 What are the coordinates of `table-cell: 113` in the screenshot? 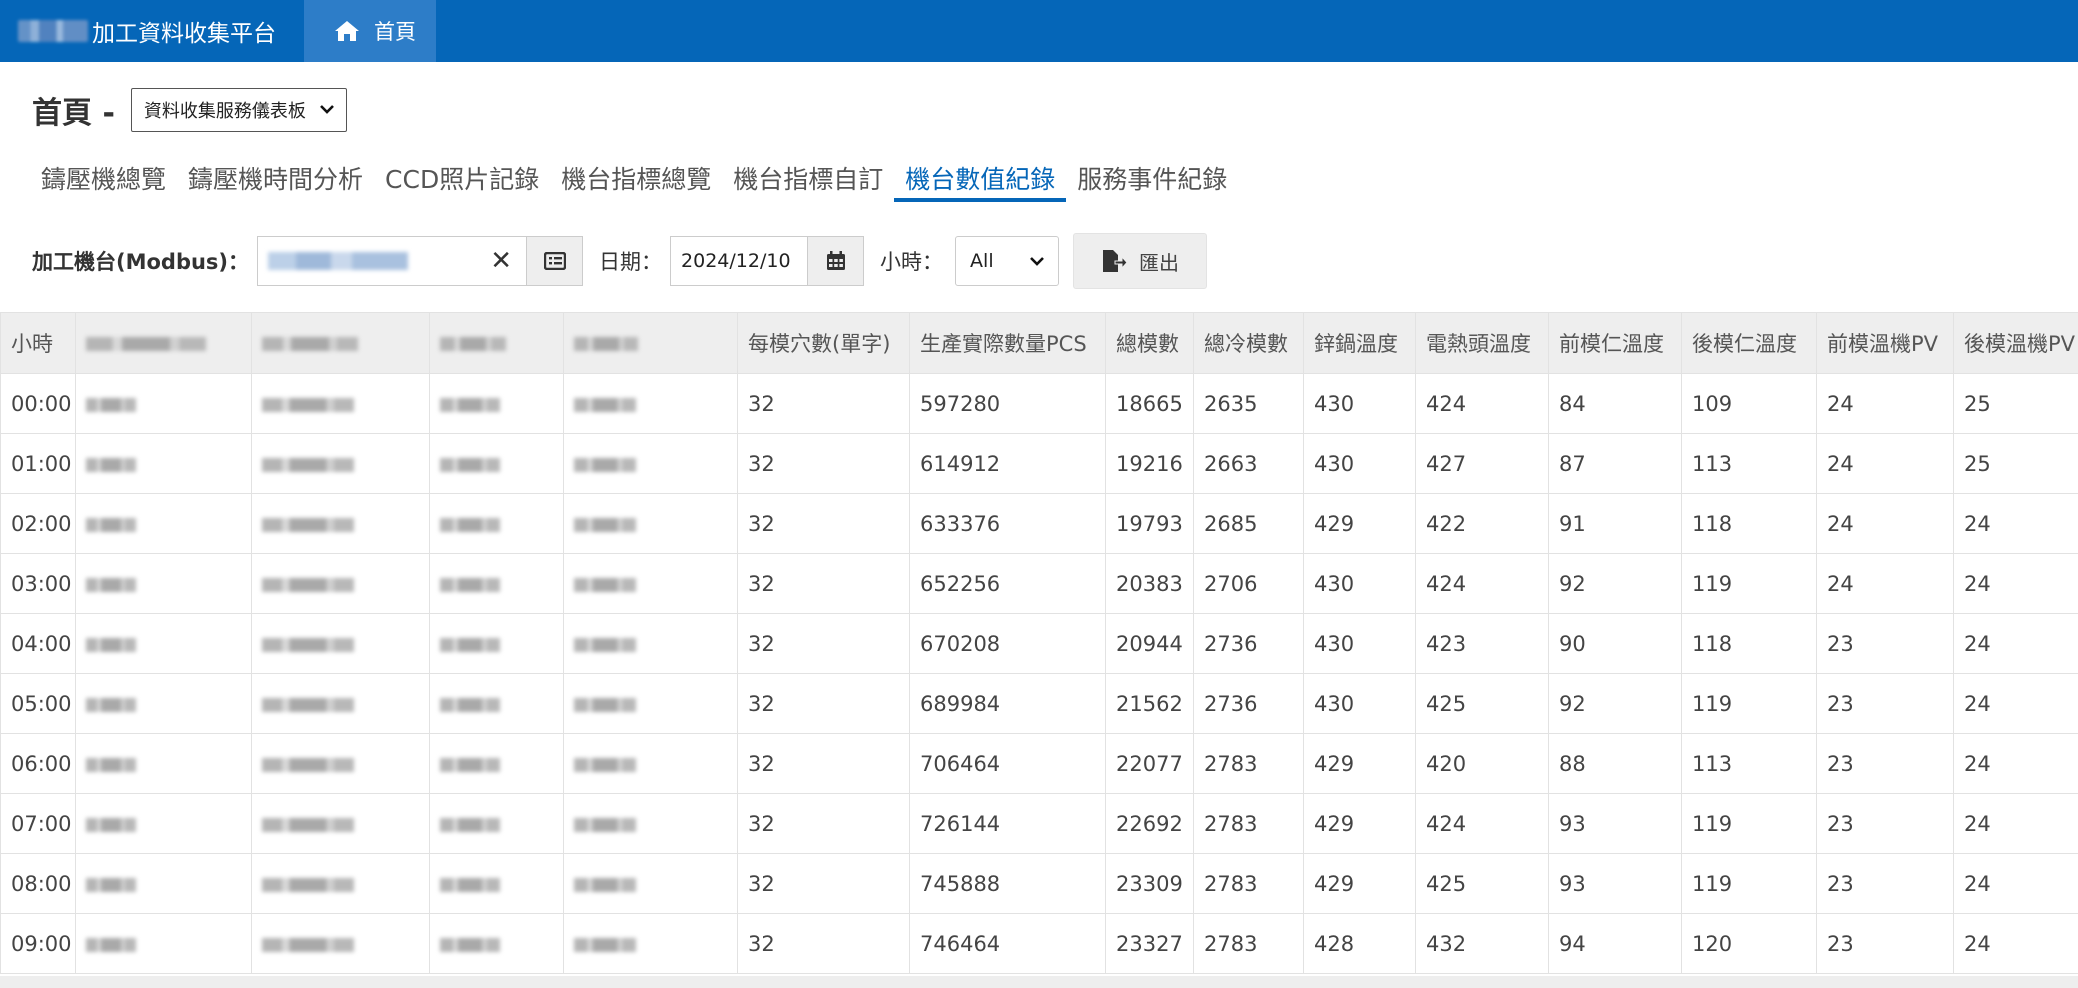 It's located at (1749, 763).